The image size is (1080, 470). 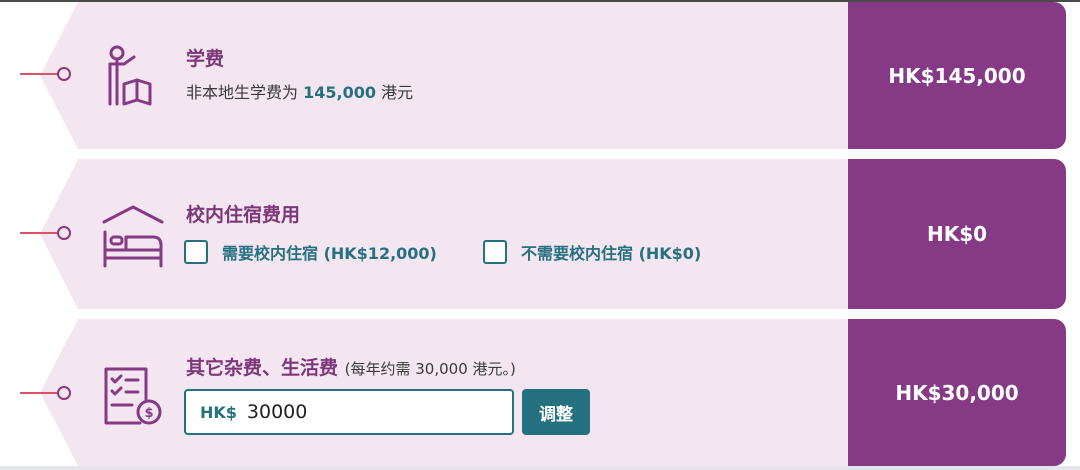 What do you see at coordinates (495, 252) in the screenshot?
I see `no-housing-checkbox` at bounding box center [495, 252].